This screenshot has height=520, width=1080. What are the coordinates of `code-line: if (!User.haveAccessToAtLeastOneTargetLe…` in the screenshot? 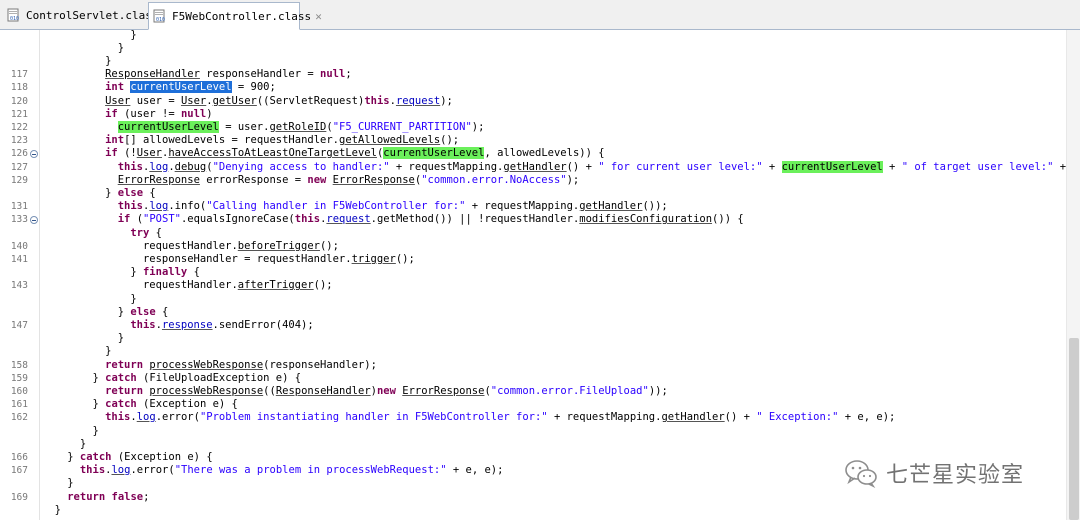 It's located at (355, 153).